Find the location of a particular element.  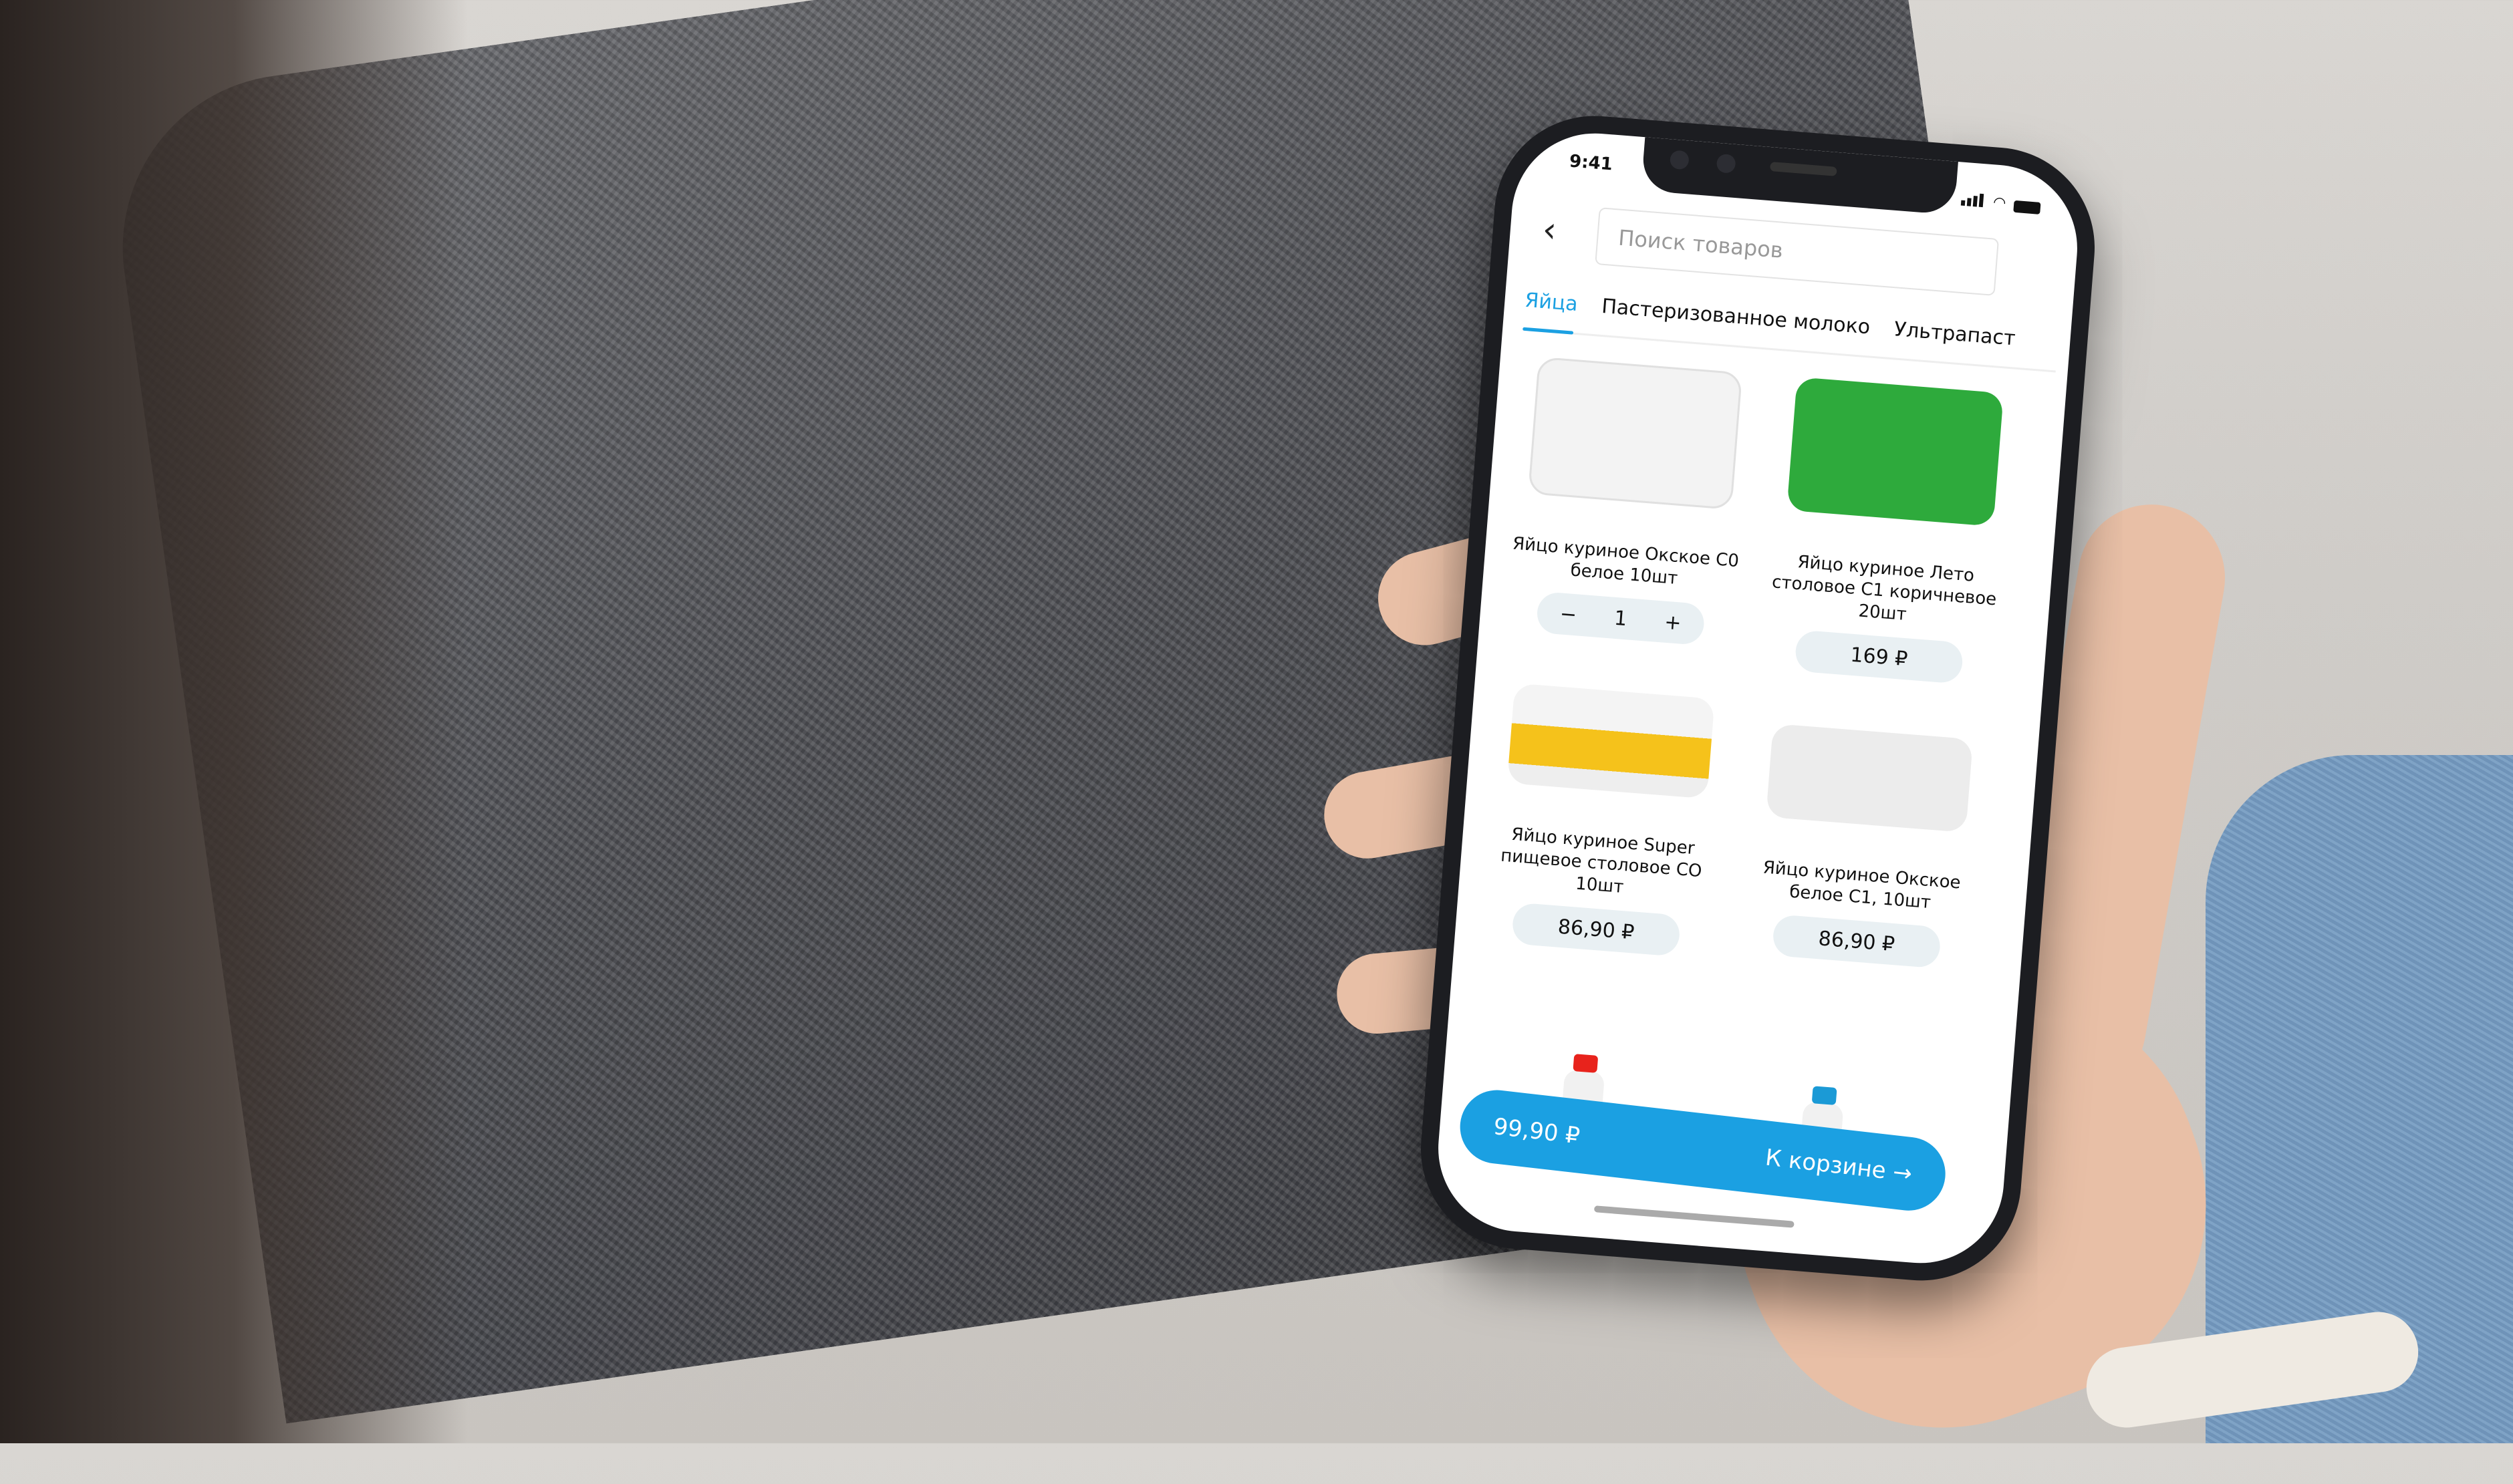

go-to-cart-button: 99,90 ₽ К корзине → is located at coordinates (1703, 1150).